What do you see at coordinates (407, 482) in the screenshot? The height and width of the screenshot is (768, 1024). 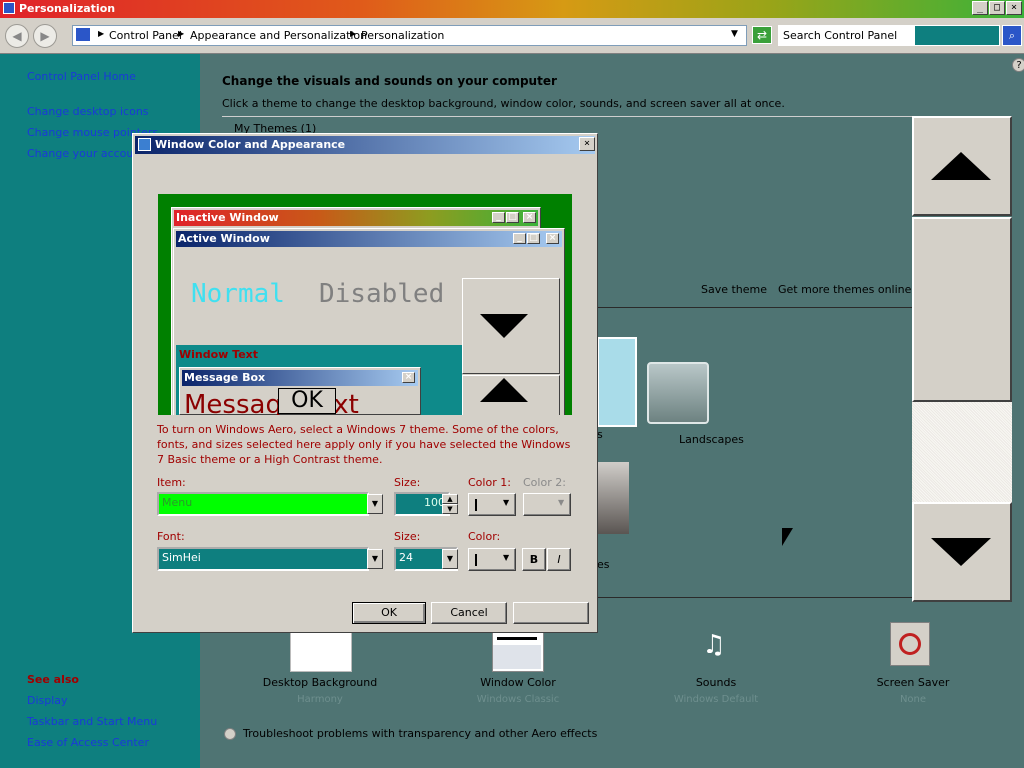 I see `size-label: Size:` at bounding box center [407, 482].